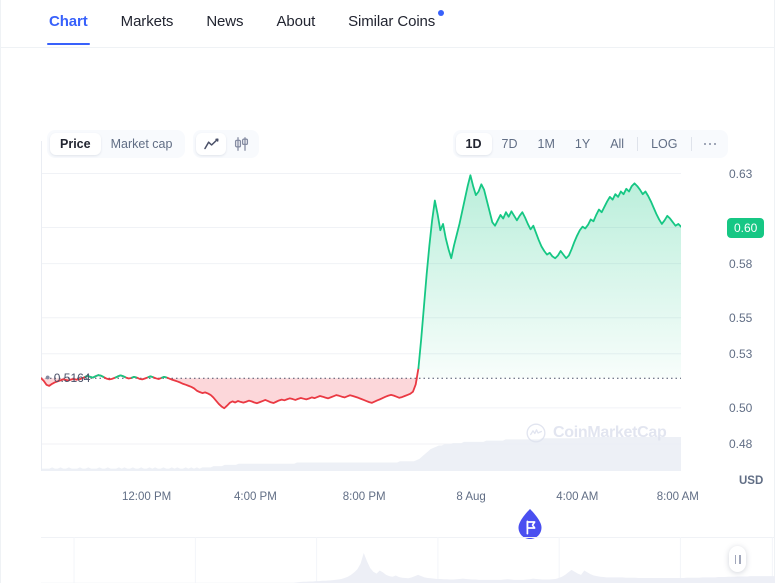 The image size is (775, 583). Describe the element at coordinates (364, 497) in the screenshot. I see `x-axis-tick-label: 8:00 PM` at that location.